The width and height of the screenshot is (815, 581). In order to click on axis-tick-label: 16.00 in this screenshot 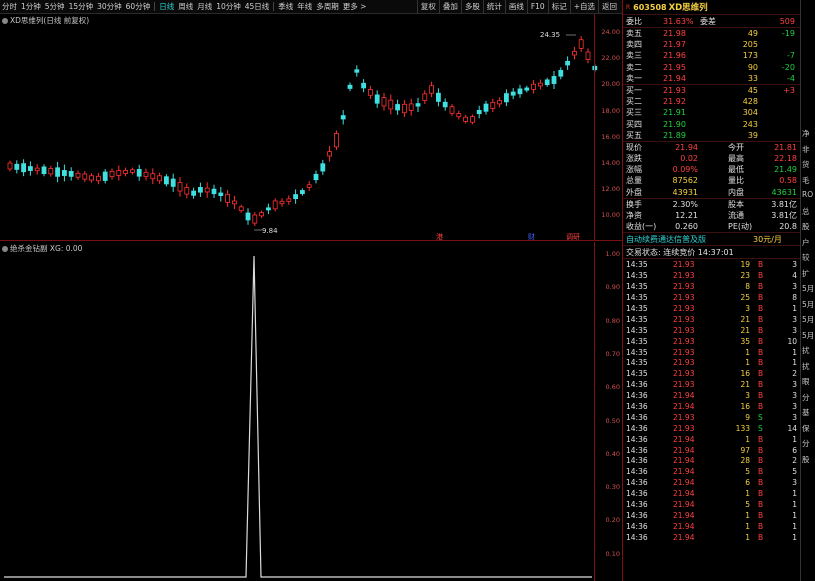, I will do `click(610, 136)`.